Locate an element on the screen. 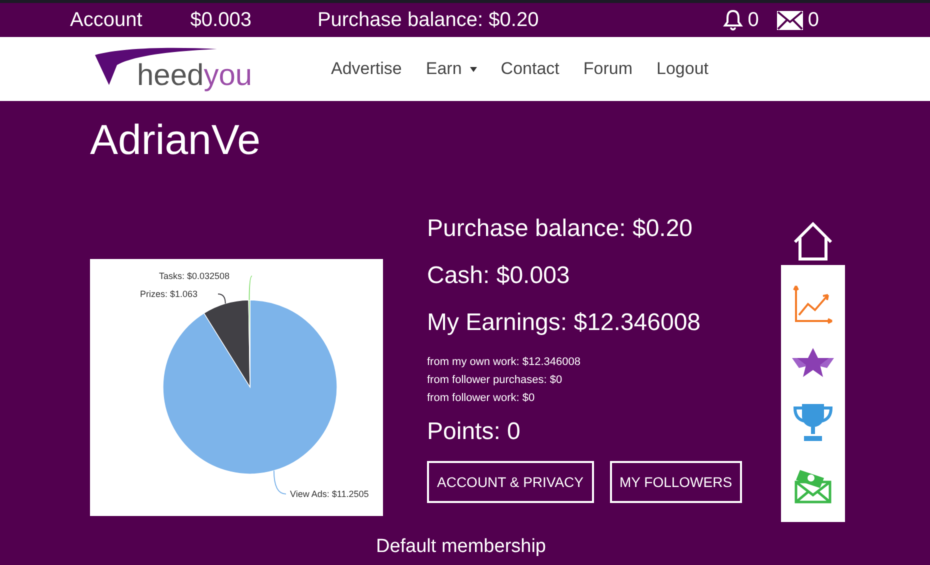 This screenshot has width=930, height=565. followers-button: MY FOLLOWERS is located at coordinates (676, 481).